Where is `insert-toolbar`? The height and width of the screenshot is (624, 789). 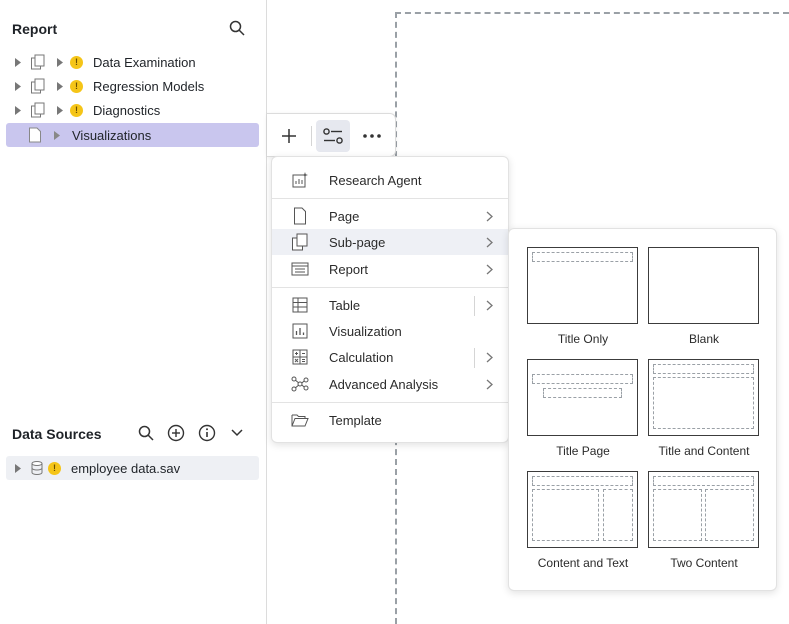 insert-toolbar is located at coordinates (331, 135).